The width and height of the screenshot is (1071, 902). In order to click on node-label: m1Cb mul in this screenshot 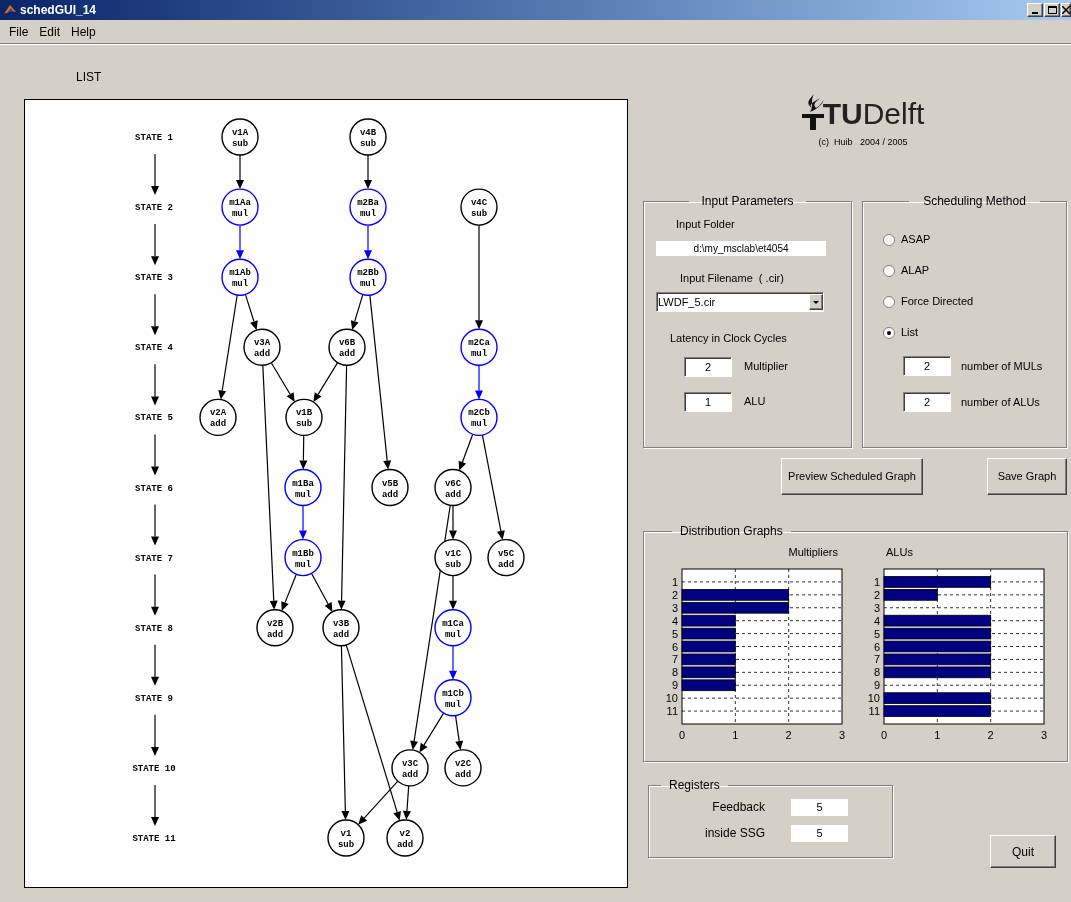, I will do `click(453, 699)`.